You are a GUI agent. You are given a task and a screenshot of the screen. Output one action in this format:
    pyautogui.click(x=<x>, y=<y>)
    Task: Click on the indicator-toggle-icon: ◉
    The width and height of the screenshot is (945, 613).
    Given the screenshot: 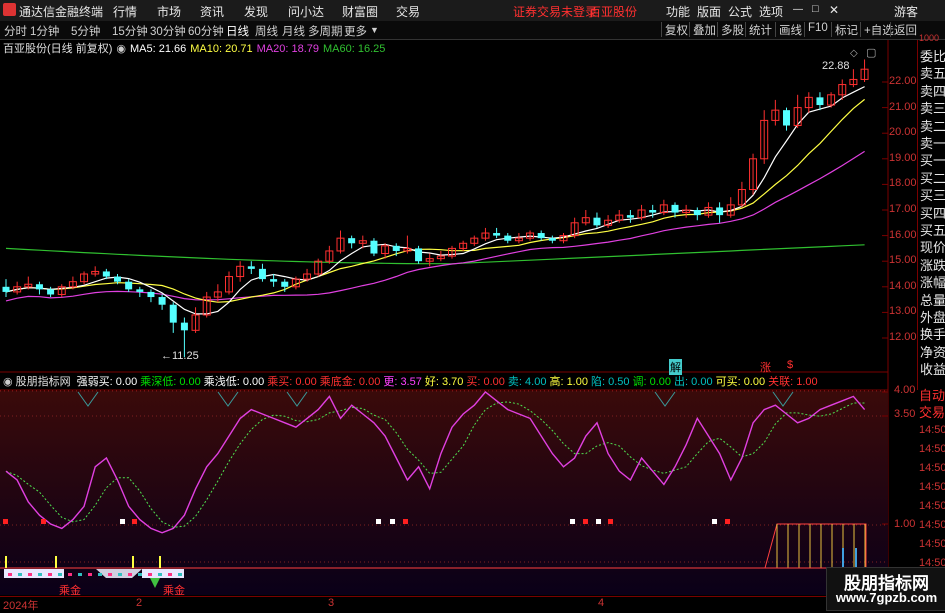 What is the action you would take?
    pyautogui.click(x=8, y=382)
    